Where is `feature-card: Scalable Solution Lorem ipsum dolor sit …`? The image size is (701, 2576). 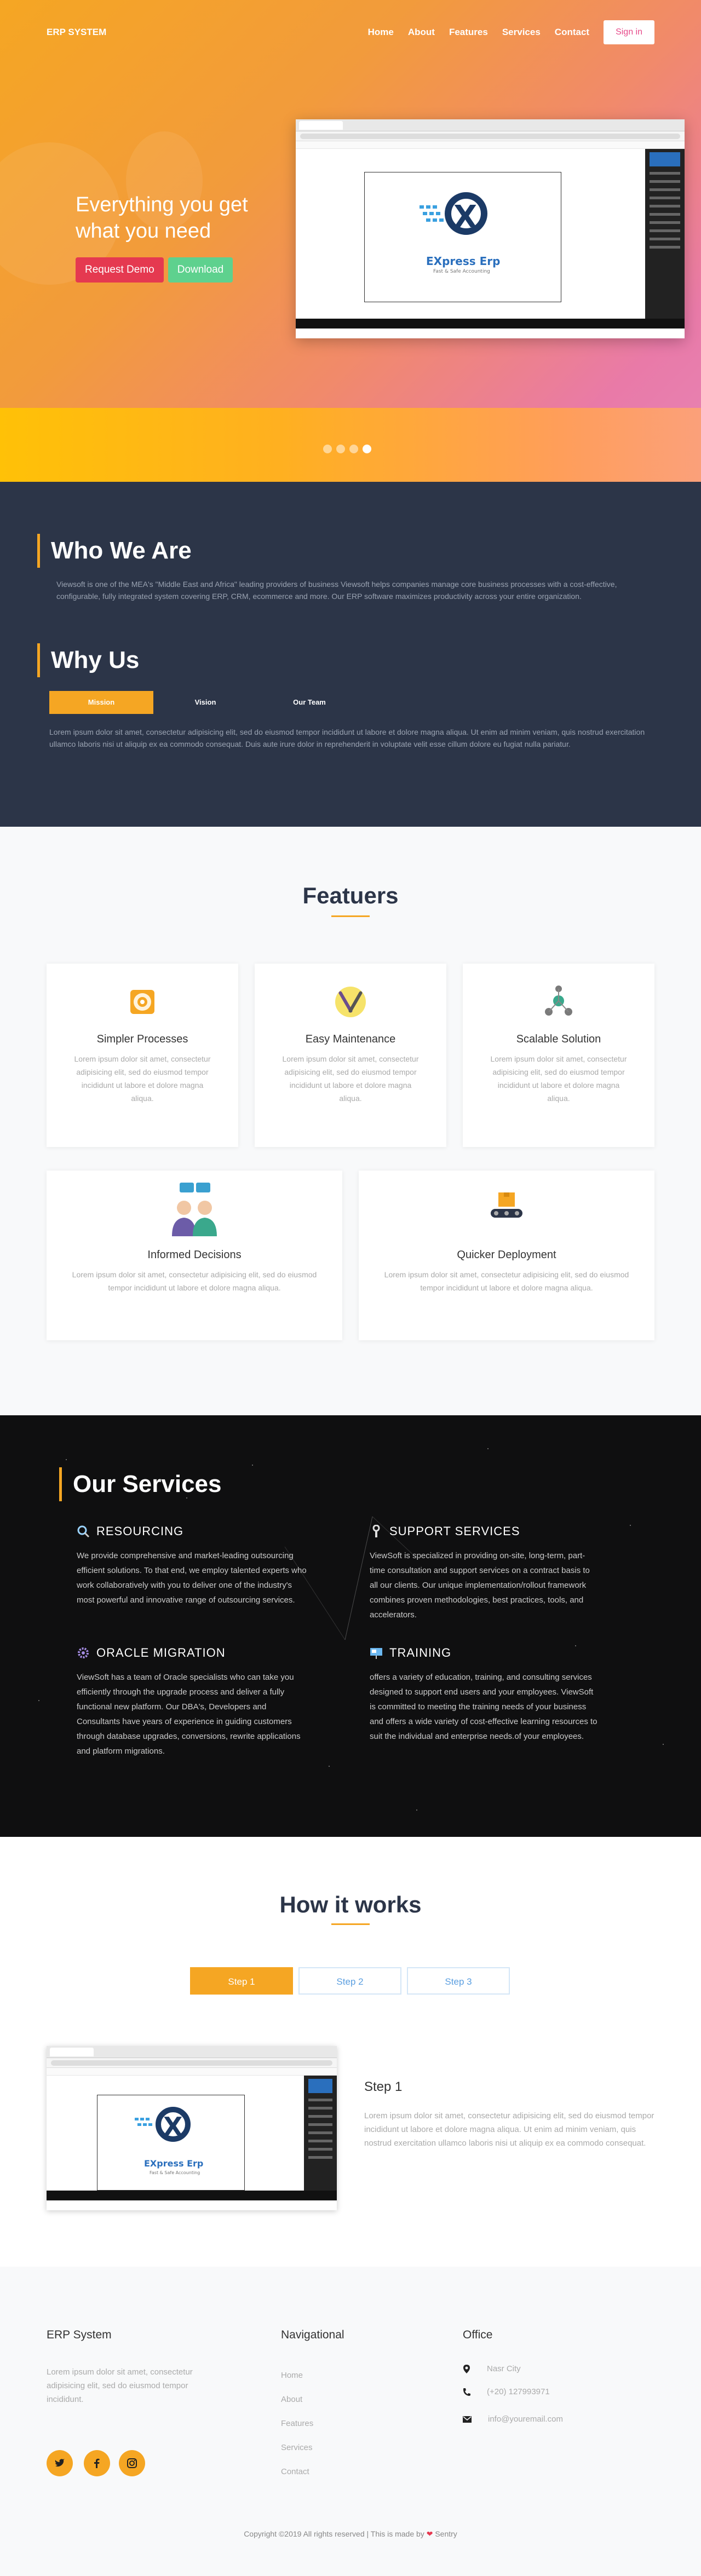 feature-card: Scalable Solution Lorem ipsum dolor sit … is located at coordinates (558, 1055).